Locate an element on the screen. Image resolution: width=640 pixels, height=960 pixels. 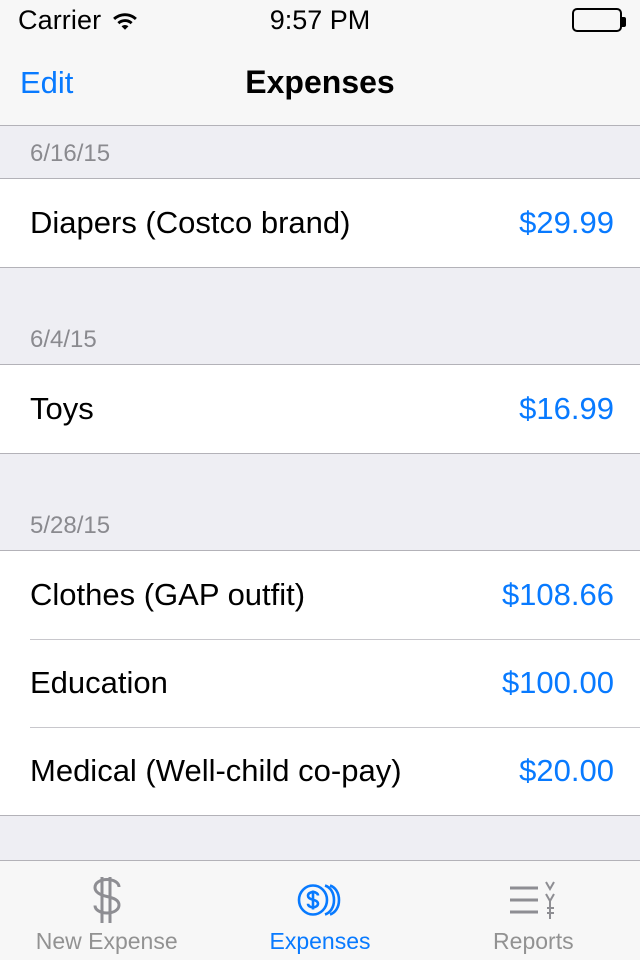
report-lines-icon is located at coordinates (533, 900).